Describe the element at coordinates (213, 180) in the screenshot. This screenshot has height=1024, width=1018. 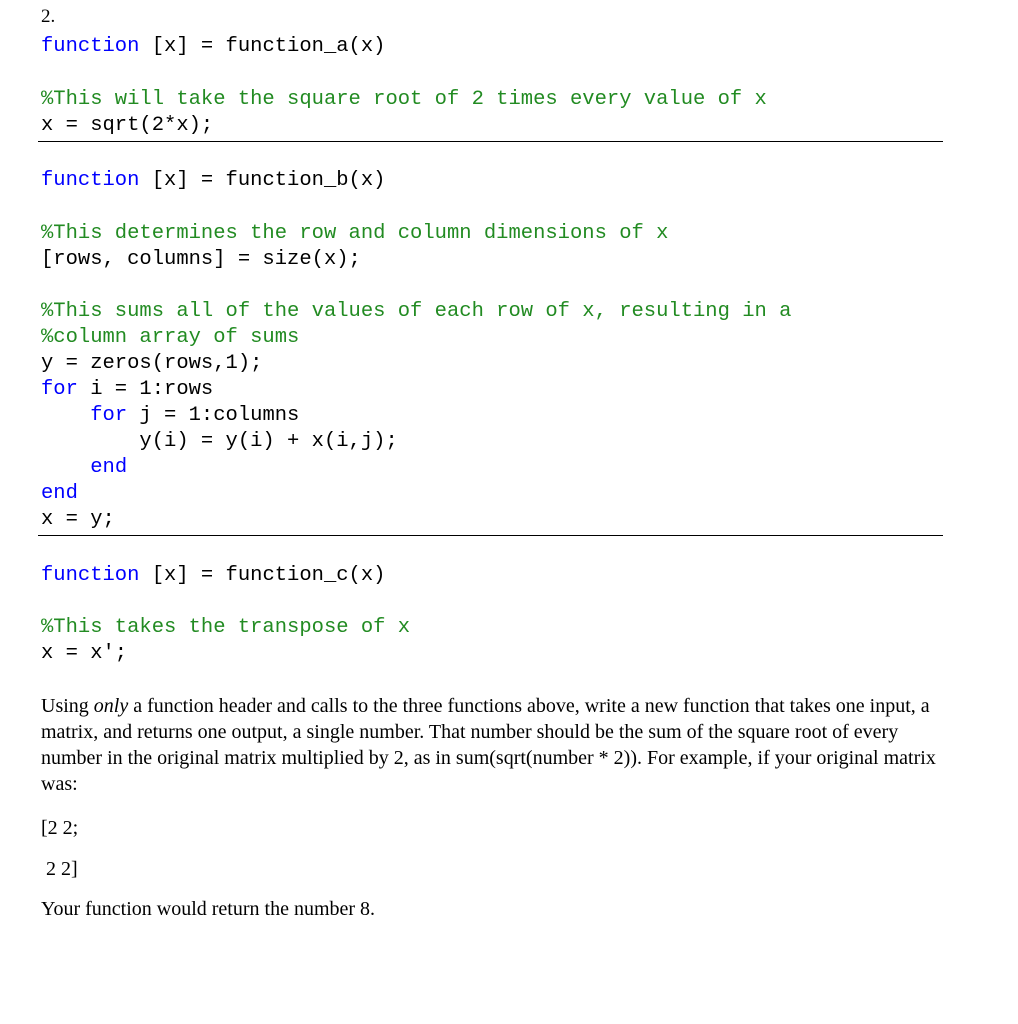
I see `function-b-header: function [x] = function_b(x)` at that location.